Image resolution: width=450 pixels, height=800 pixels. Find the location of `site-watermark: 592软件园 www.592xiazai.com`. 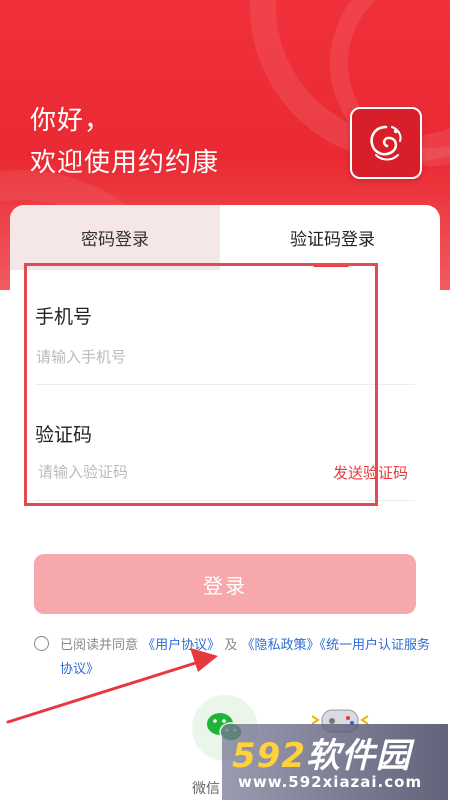

site-watermark: 592软件园 www.592xiazai.com is located at coordinates (335, 762).